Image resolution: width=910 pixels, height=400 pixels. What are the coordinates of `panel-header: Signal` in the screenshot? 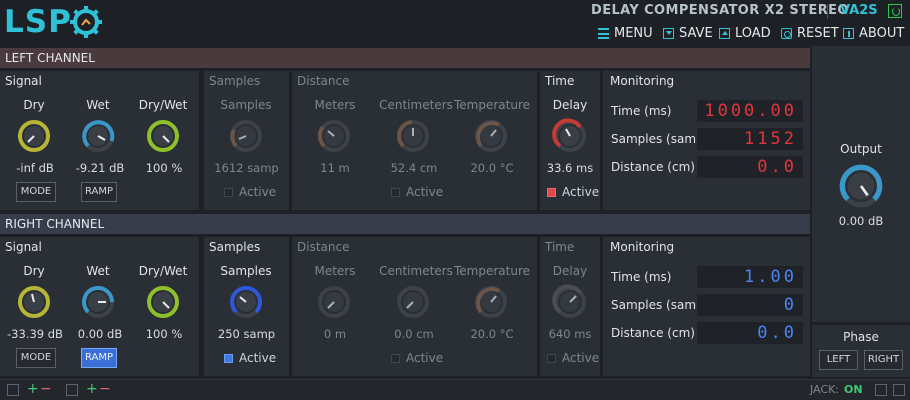 It's located at (23, 247).